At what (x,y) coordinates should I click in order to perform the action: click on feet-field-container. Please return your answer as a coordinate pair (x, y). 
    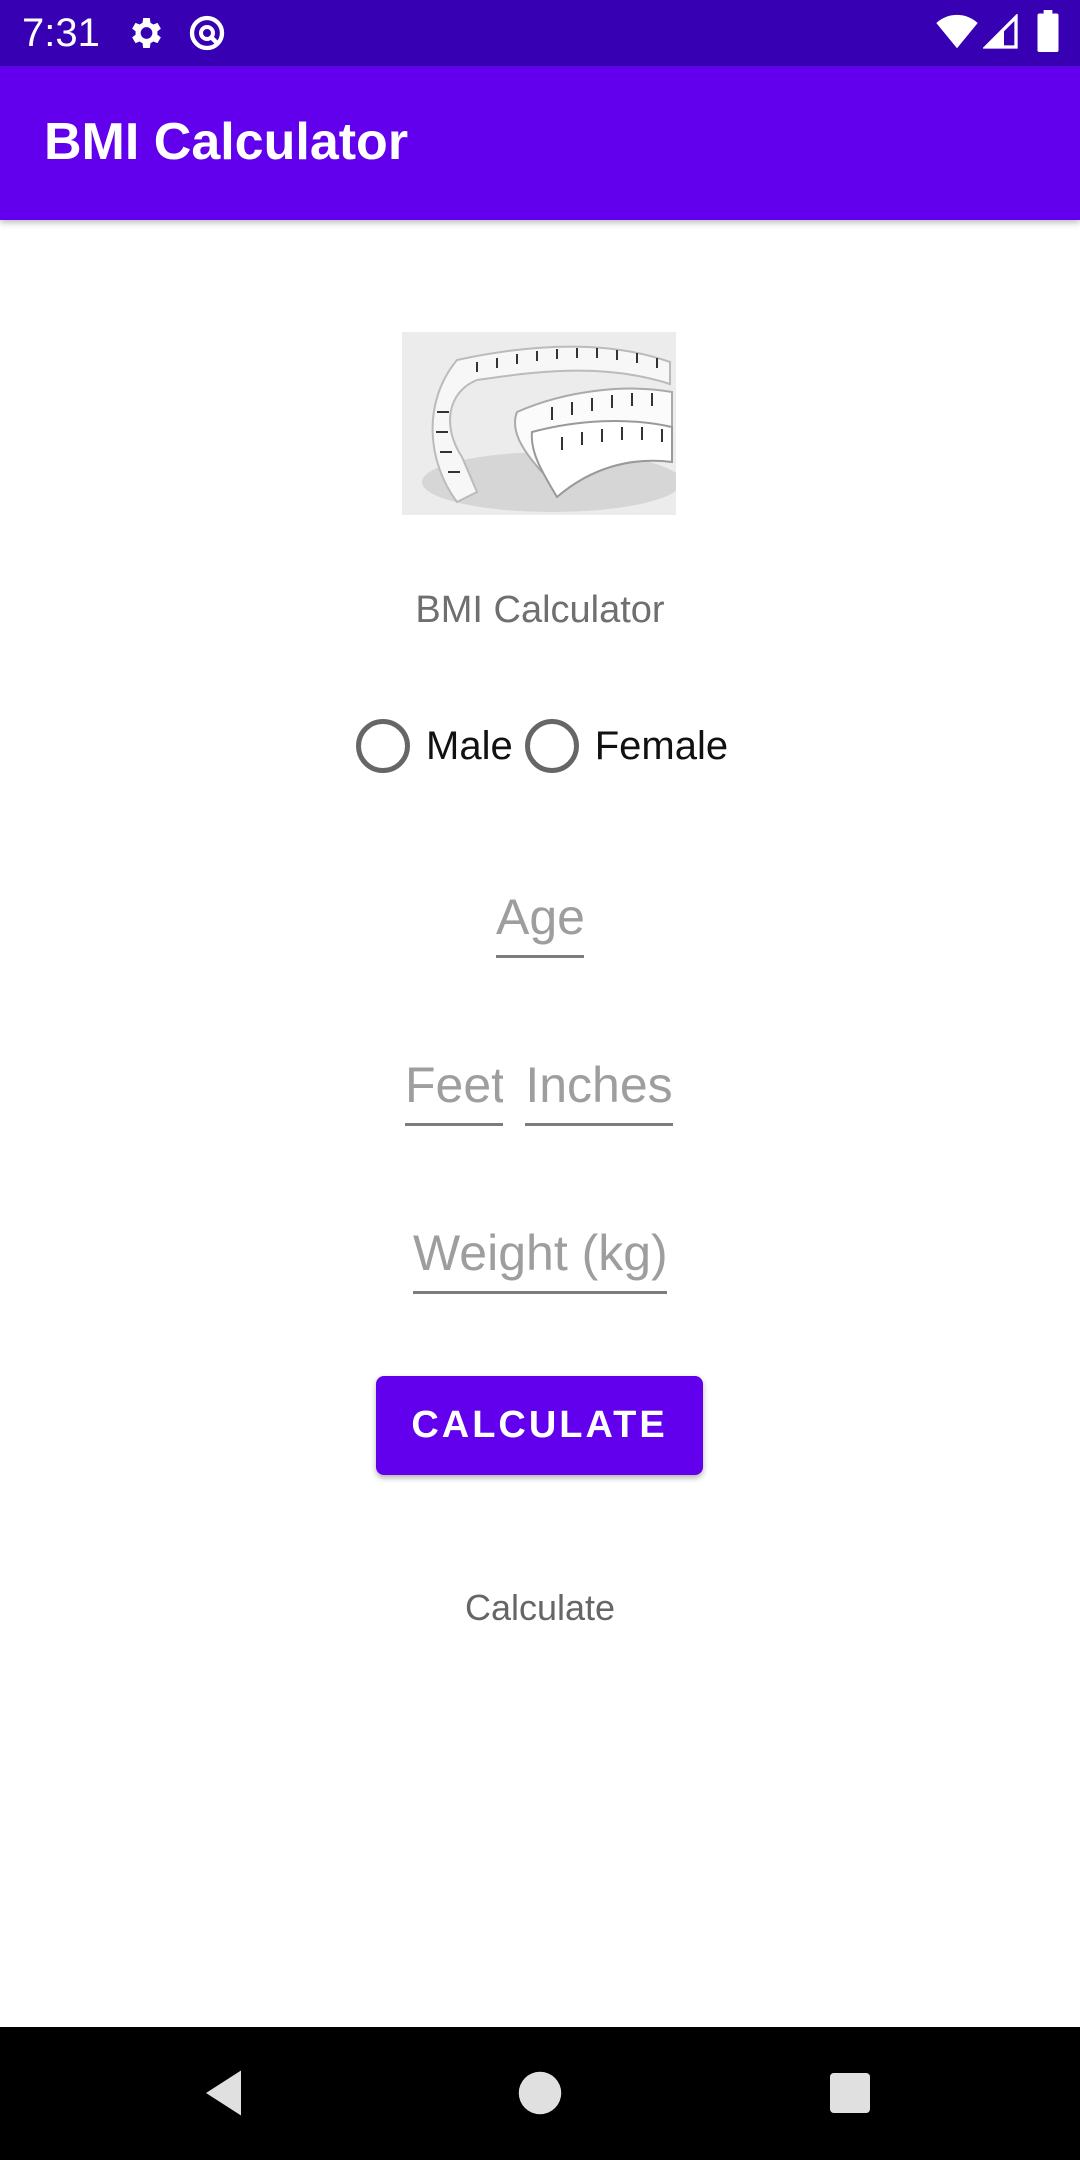
    Looking at the image, I should click on (454, 1086).